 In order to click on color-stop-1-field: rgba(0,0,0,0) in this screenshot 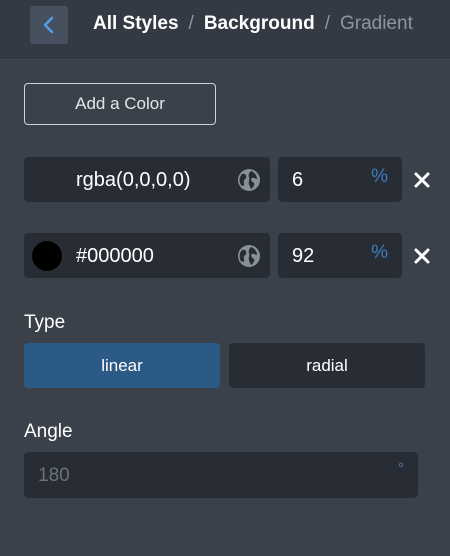, I will do `click(147, 179)`.